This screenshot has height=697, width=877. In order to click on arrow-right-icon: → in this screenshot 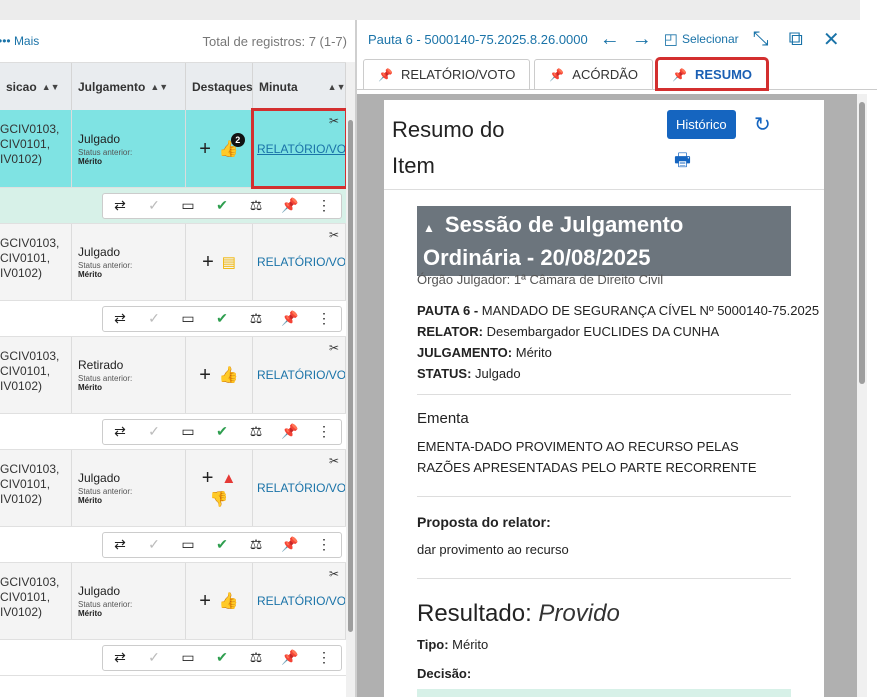, I will do `click(642, 39)`.